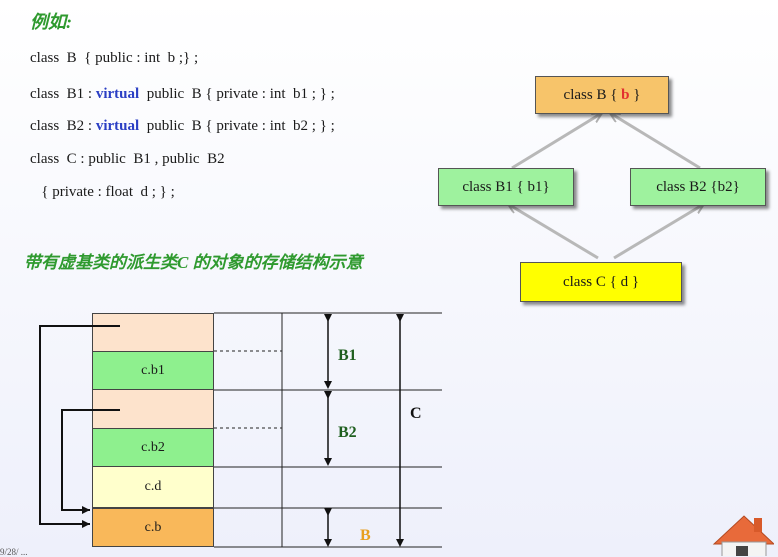  What do you see at coordinates (237, 94) in the screenshot?
I see `code-line-2-post: public B { private : int b1 ; } ;` at bounding box center [237, 94].